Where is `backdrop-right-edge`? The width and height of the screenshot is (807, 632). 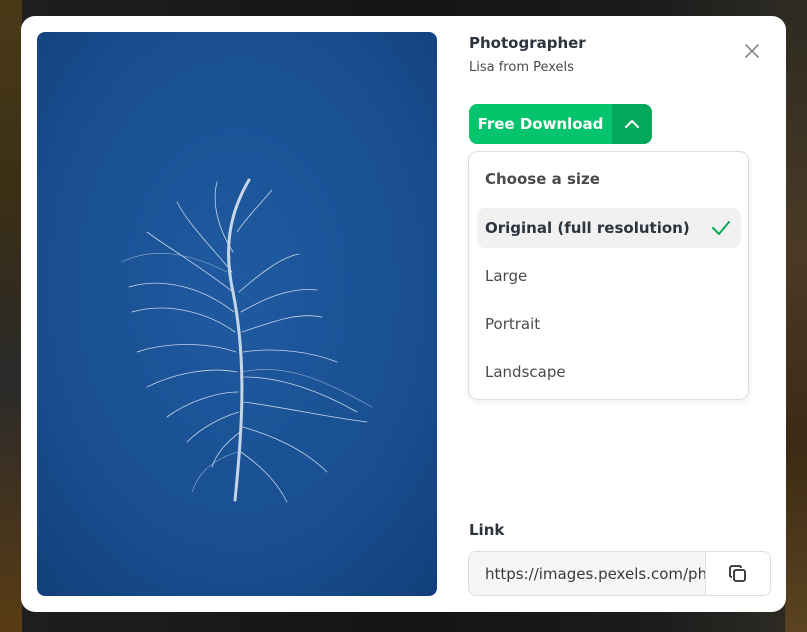
backdrop-right-edge is located at coordinates (796, 316).